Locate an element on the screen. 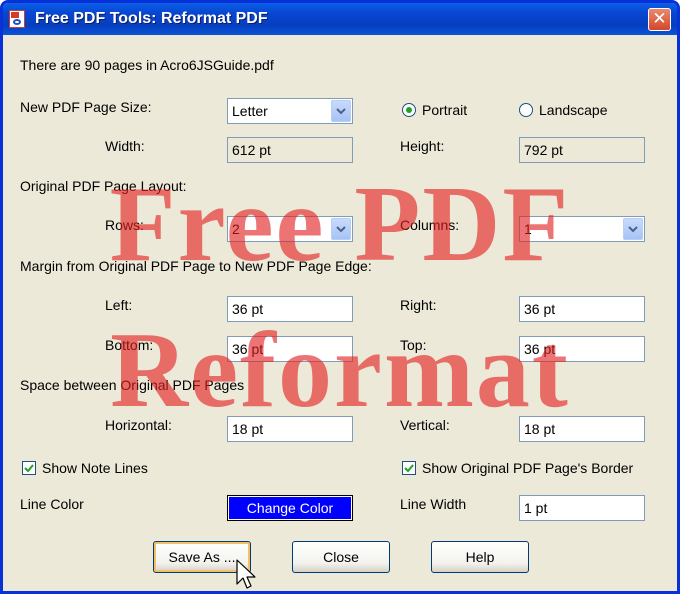  height-label: Height: is located at coordinates (422, 146).